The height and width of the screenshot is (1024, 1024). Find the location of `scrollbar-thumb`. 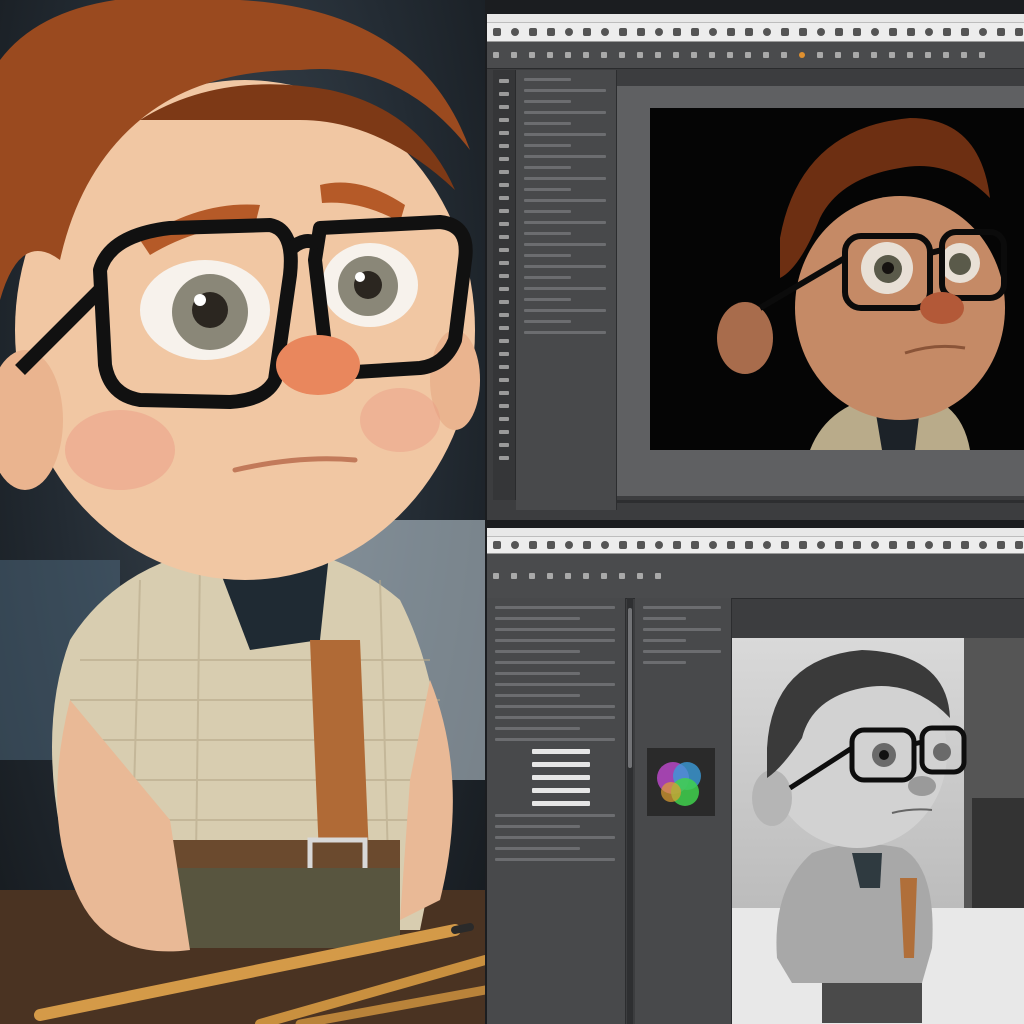

scrollbar-thumb is located at coordinates (630, 688).